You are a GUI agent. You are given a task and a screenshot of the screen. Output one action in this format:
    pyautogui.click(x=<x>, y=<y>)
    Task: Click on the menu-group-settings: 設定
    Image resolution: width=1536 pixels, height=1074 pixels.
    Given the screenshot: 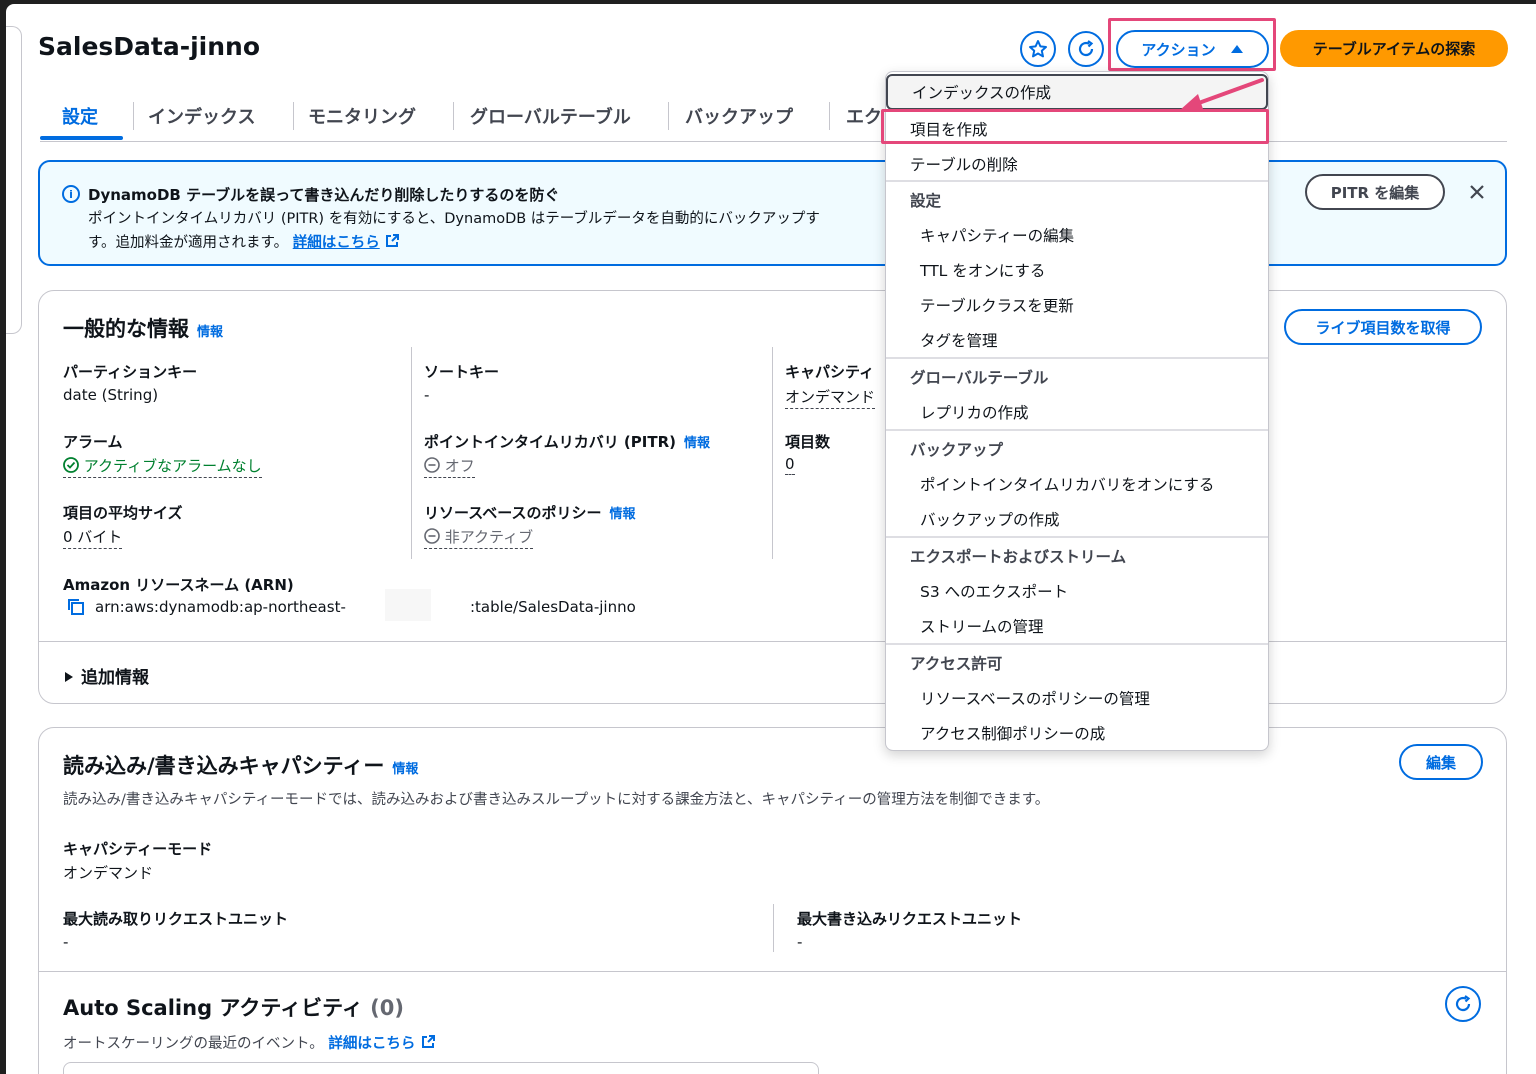 What is the action you would take?
    pyautogui.click(x=926, y=200)
    